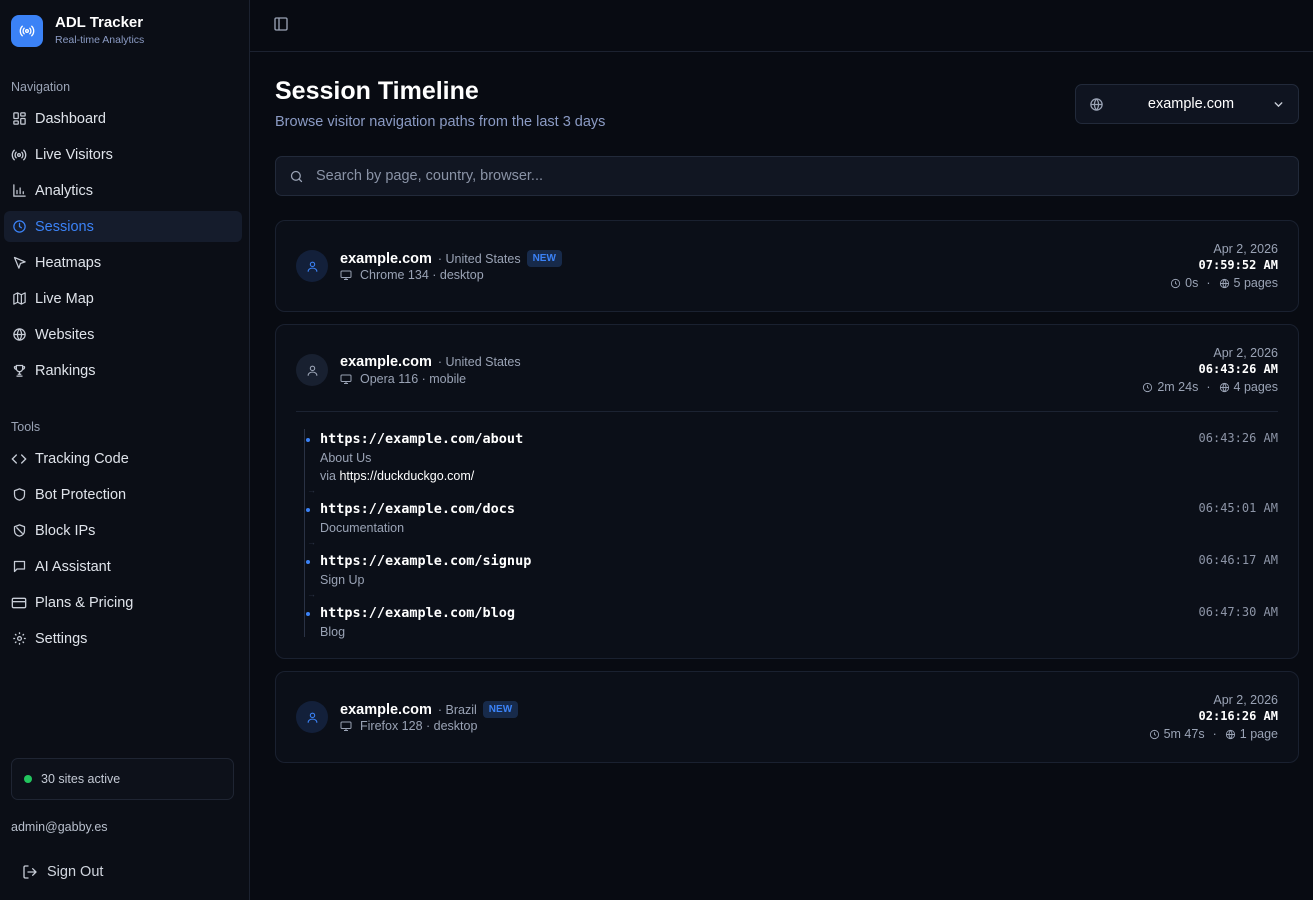 The height and width of the screenshot is (900, 1313). I want to click on sidebar-item-plans-pricing: Plans & Pricing, so click(123, 602).